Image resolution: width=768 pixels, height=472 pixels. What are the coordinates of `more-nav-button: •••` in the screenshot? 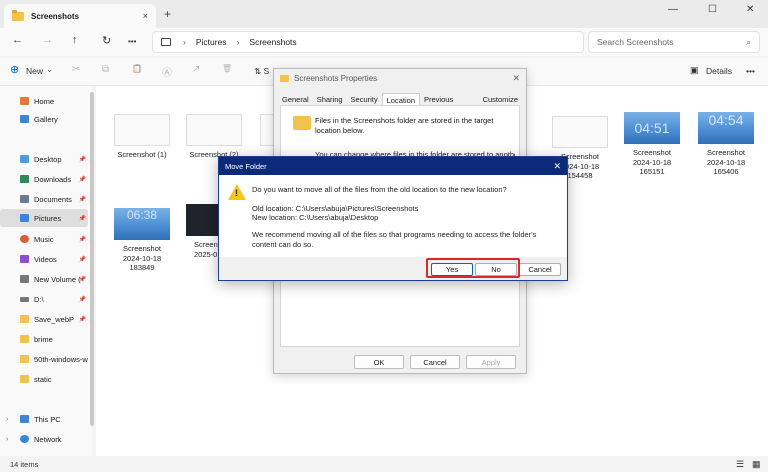 It's located at (132, 41).